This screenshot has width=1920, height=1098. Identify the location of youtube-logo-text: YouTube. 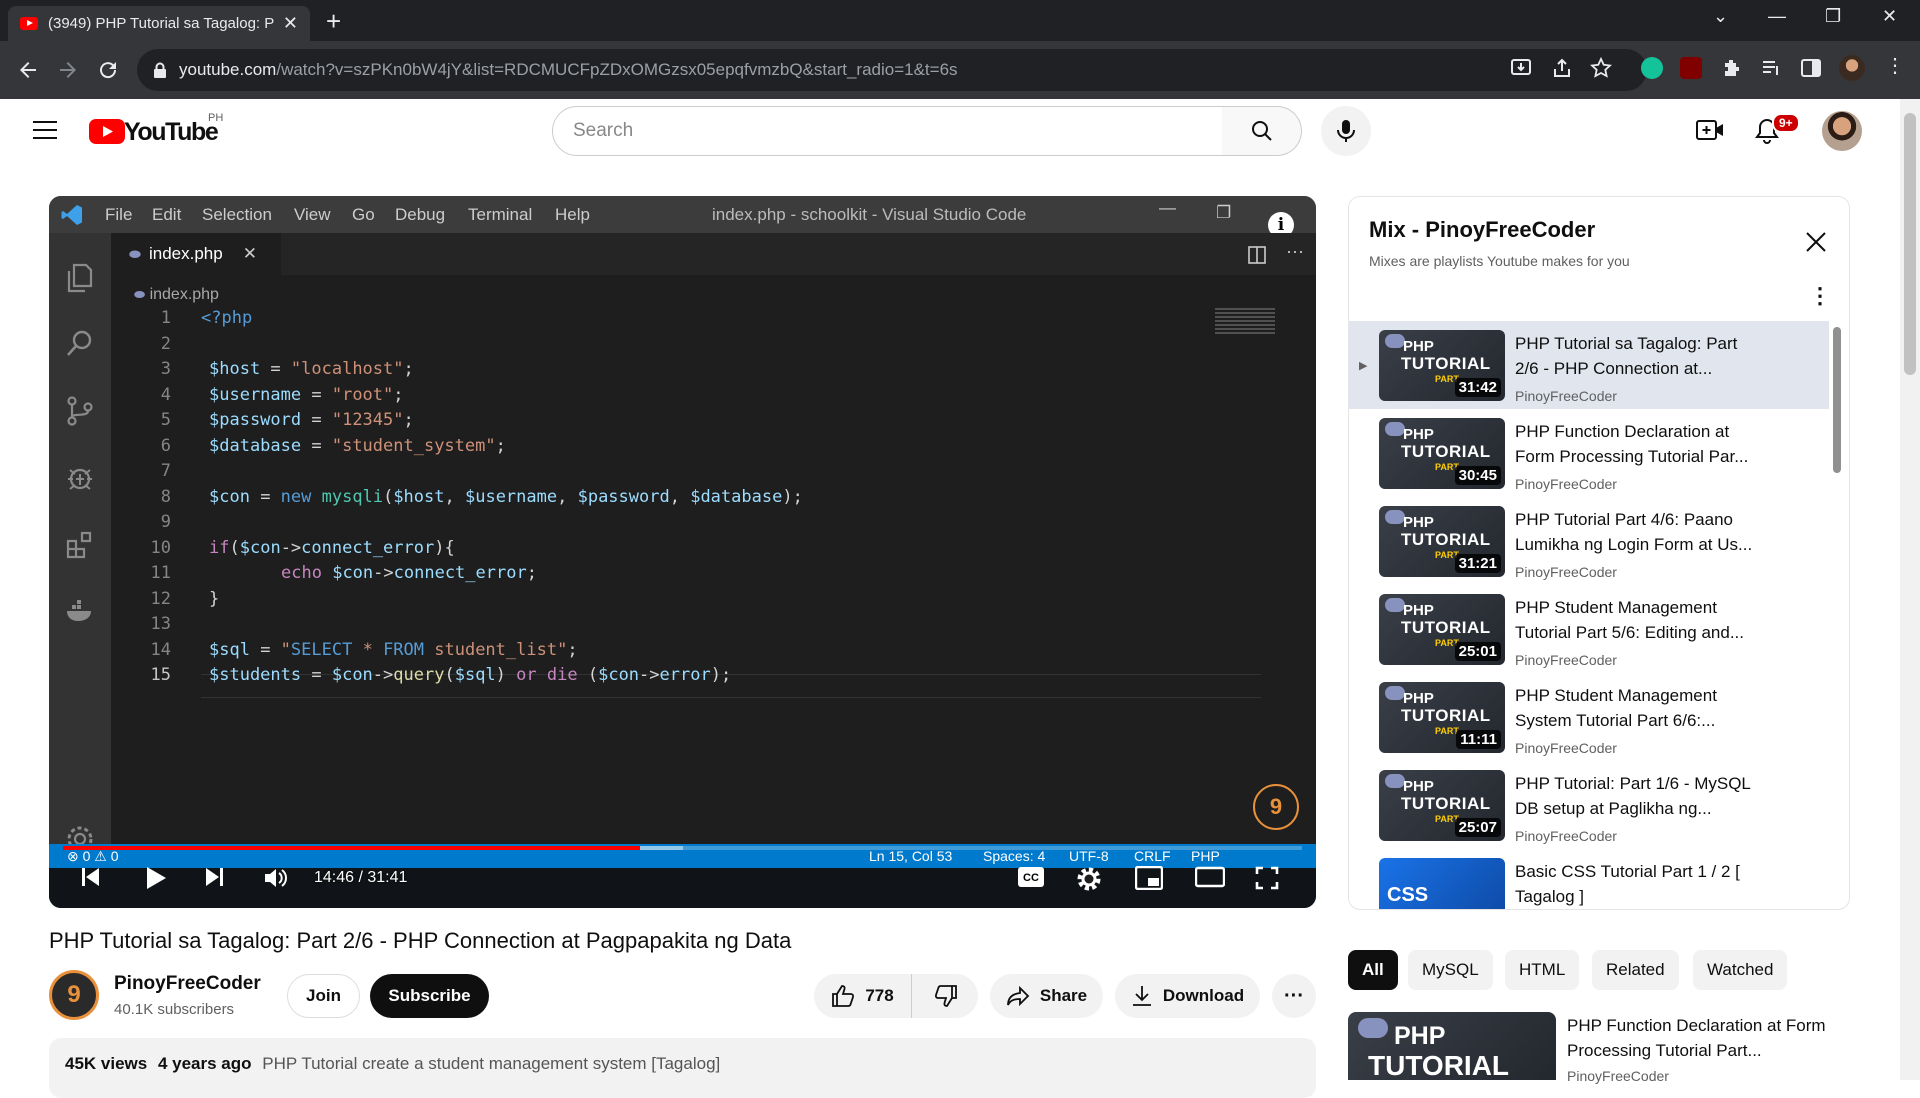
(171, 132).